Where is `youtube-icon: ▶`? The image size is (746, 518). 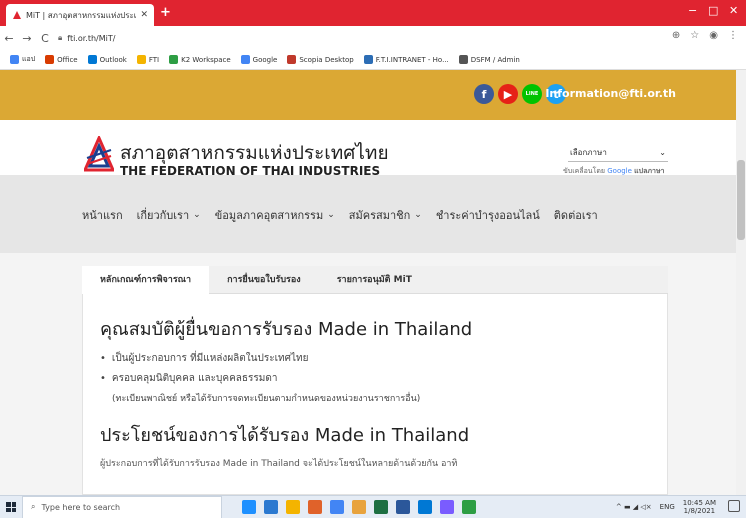 youtube-icon: ▶ is located at coordinates (508, 94).